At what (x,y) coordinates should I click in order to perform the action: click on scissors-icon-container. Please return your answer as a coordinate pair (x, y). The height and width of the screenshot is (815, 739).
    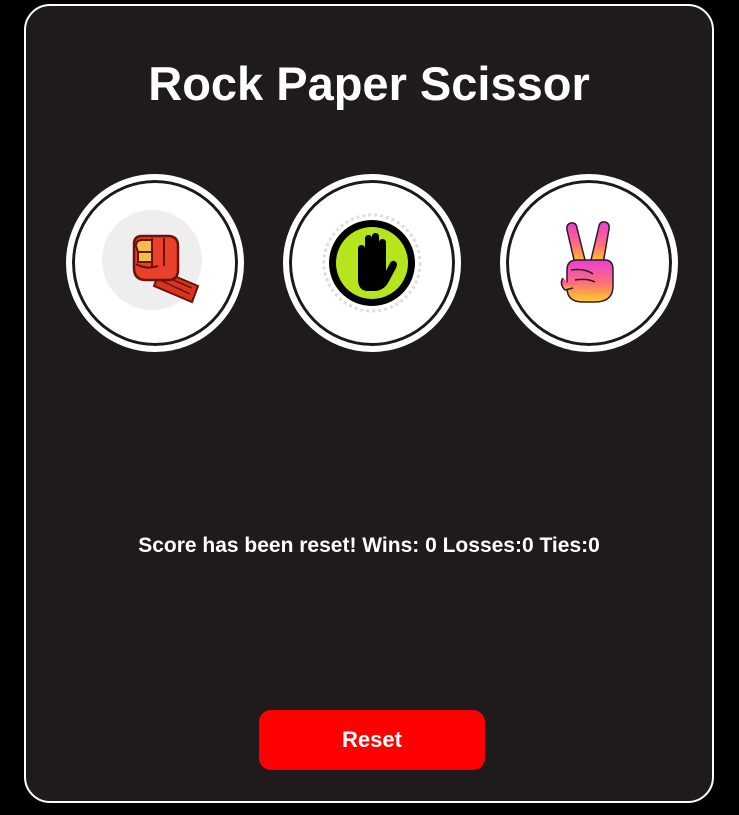
    Looking at the image, I should click on (589, 263).